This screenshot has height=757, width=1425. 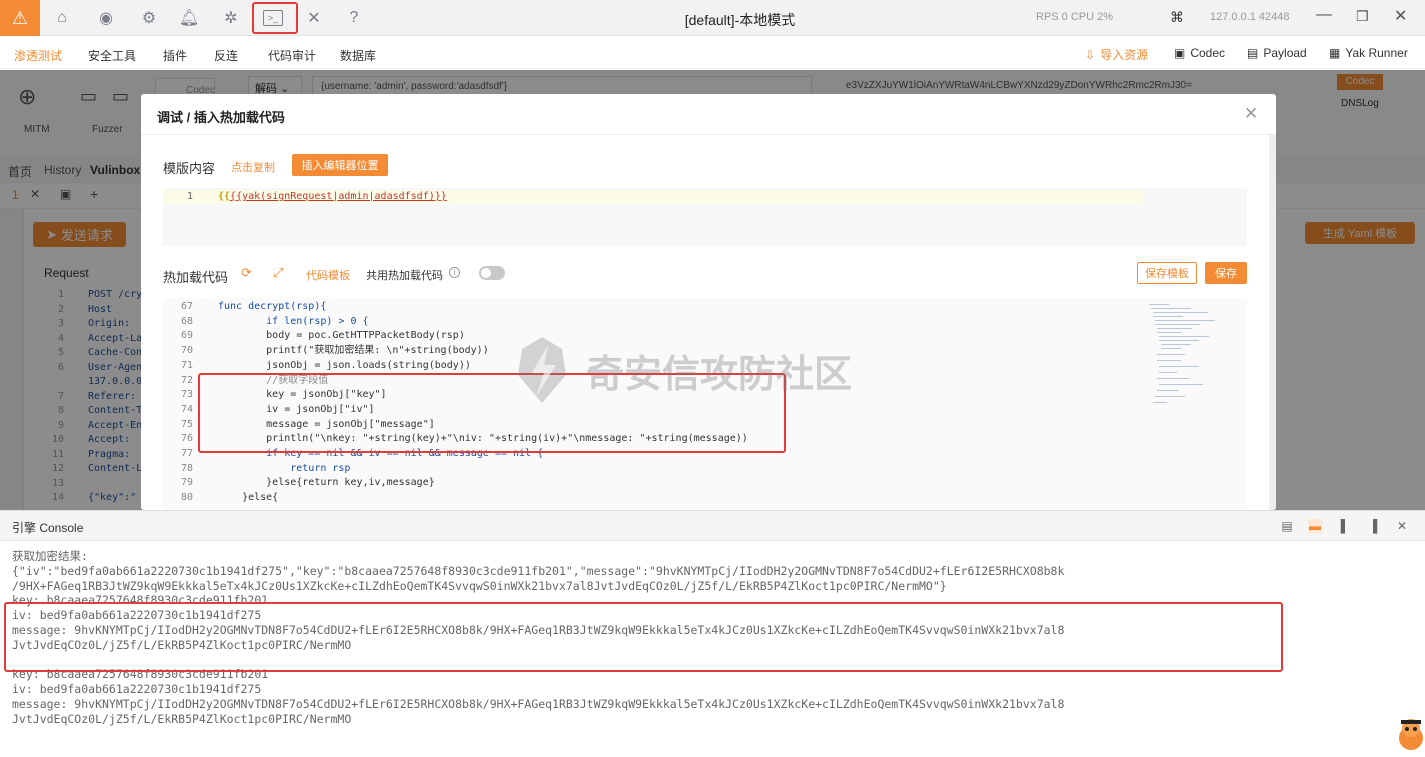 What do you see at coordinates (112, 55) in the screenshot?
I see `menu-security-tools: 安全工具` at bounding box center [112, 55].